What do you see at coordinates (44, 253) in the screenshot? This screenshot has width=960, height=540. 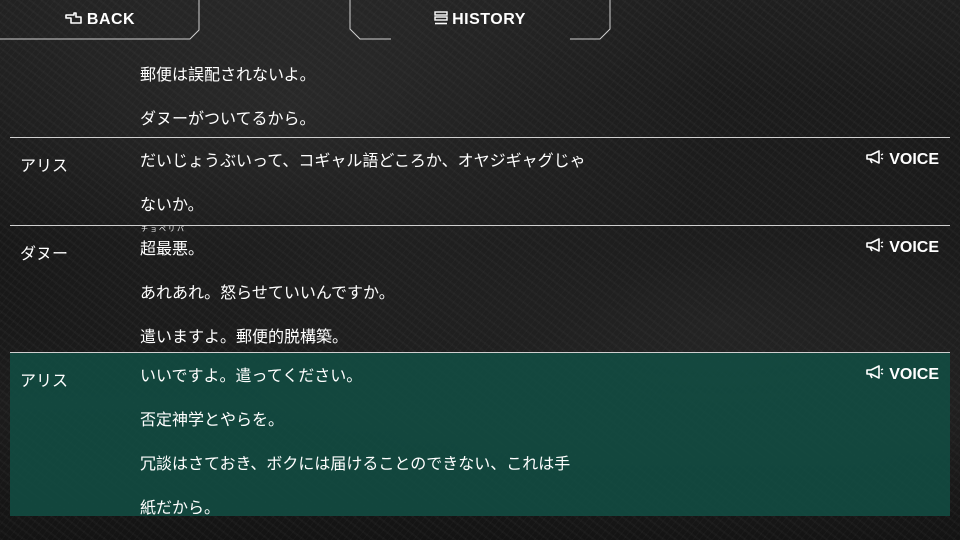 I see `speaker-name: ダヌー` at bounding box center [44, 253].